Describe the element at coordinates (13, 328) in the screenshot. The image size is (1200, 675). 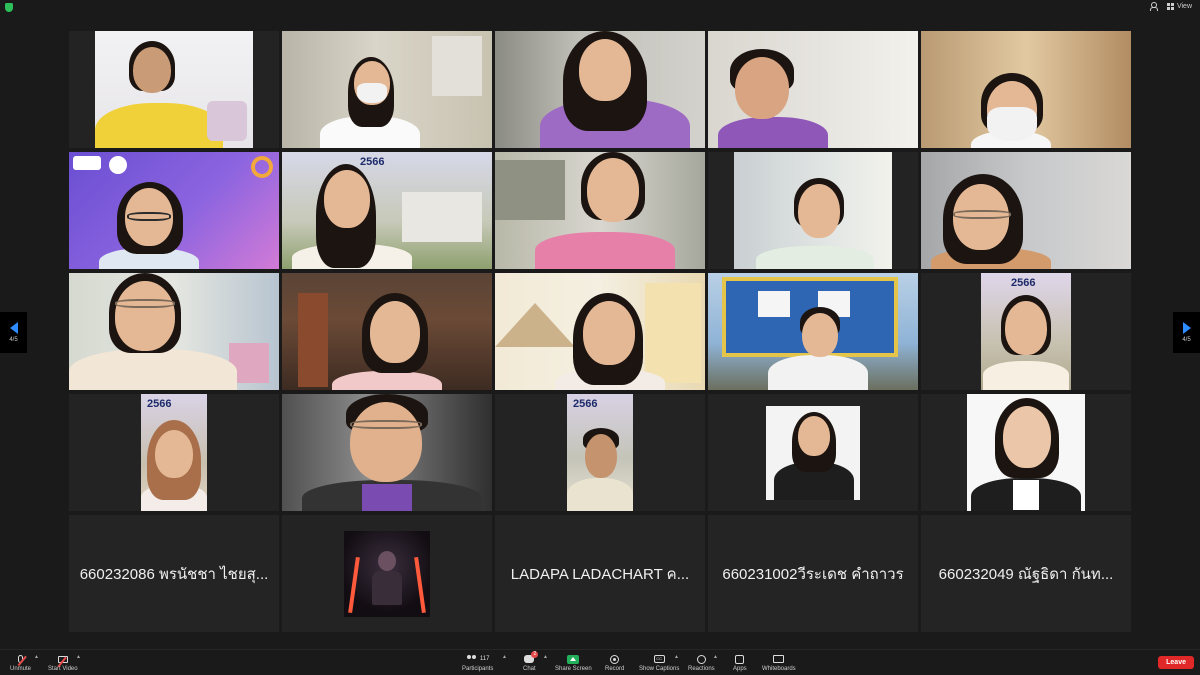
I see `arrow-left-icon` at that location.